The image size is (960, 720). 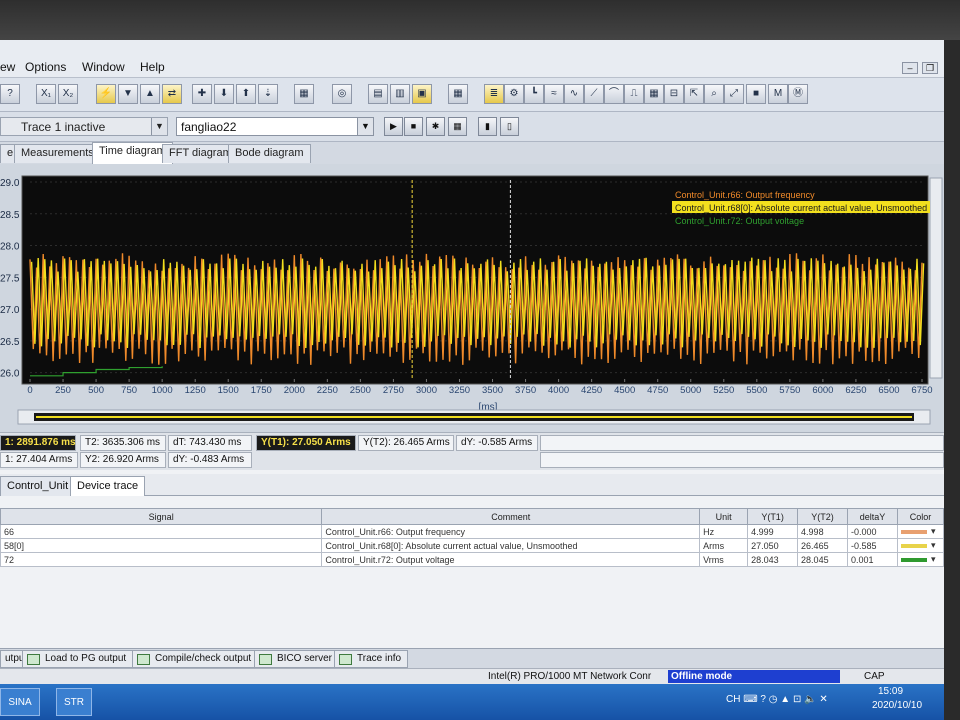 I want to click on color-swatch, so click(x=913, y=531).